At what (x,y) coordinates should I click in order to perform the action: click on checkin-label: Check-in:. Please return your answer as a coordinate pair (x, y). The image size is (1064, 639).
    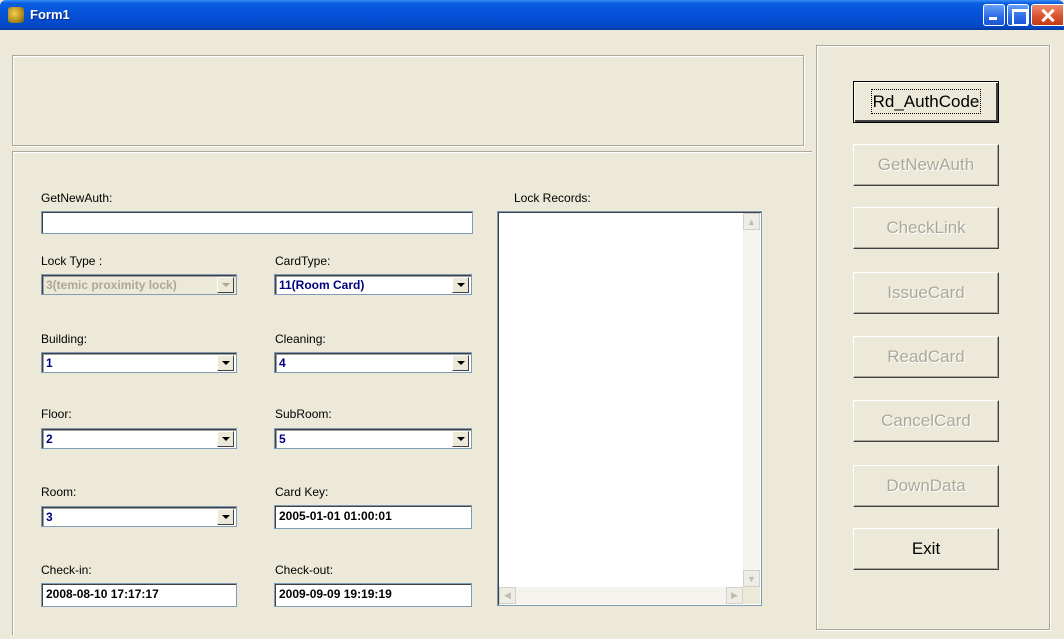
    Looking at the image, I should click on (66, 570).